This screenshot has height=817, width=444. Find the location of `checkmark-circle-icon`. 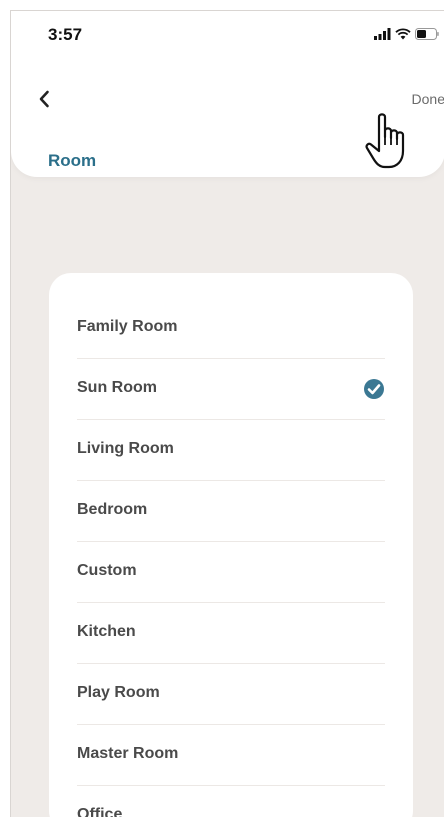

checkmark-circle-icon is located at coordinates (374, 389).